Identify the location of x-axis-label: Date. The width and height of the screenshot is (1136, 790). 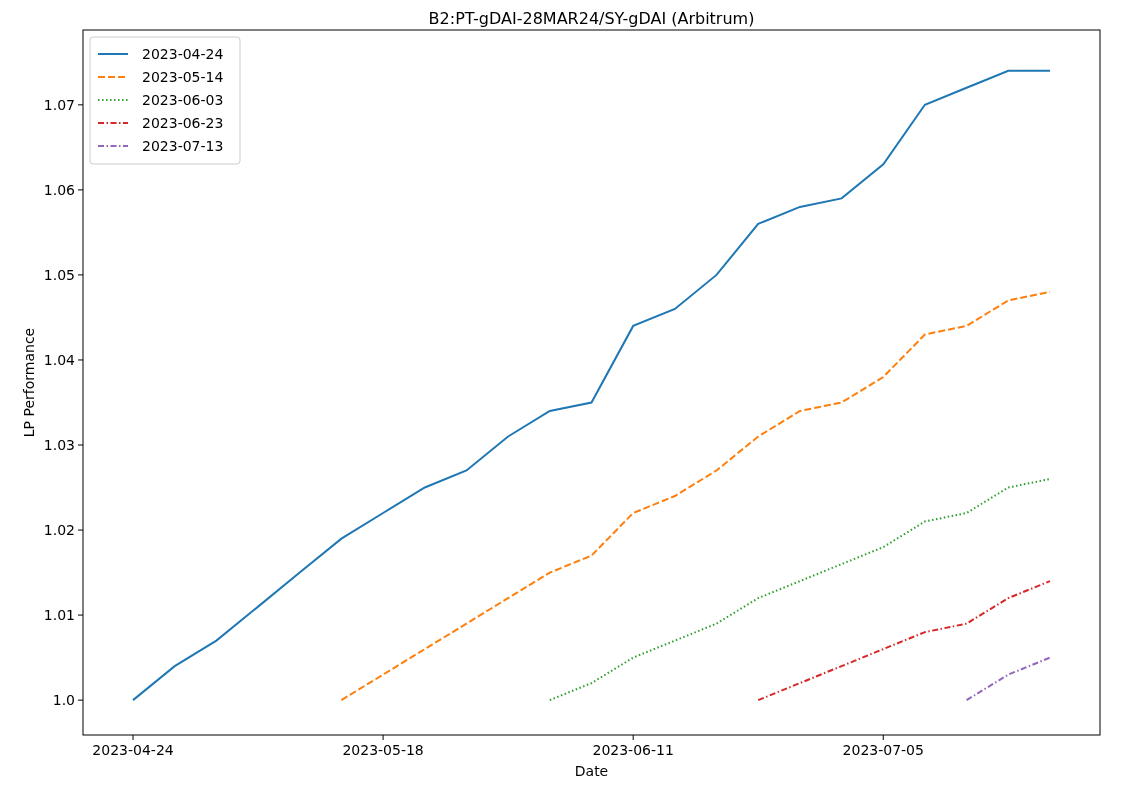
(591, 771).